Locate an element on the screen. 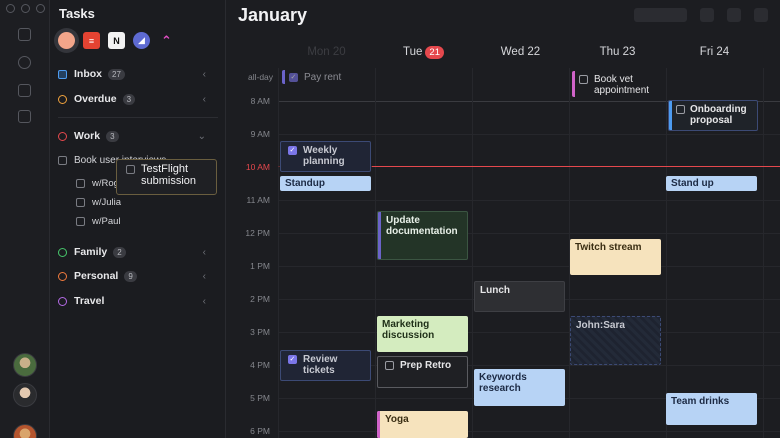 The width and height of the screenshot is (780, 438). dragging-task-card: TestFlight submission is located at coordinates (166, 177).